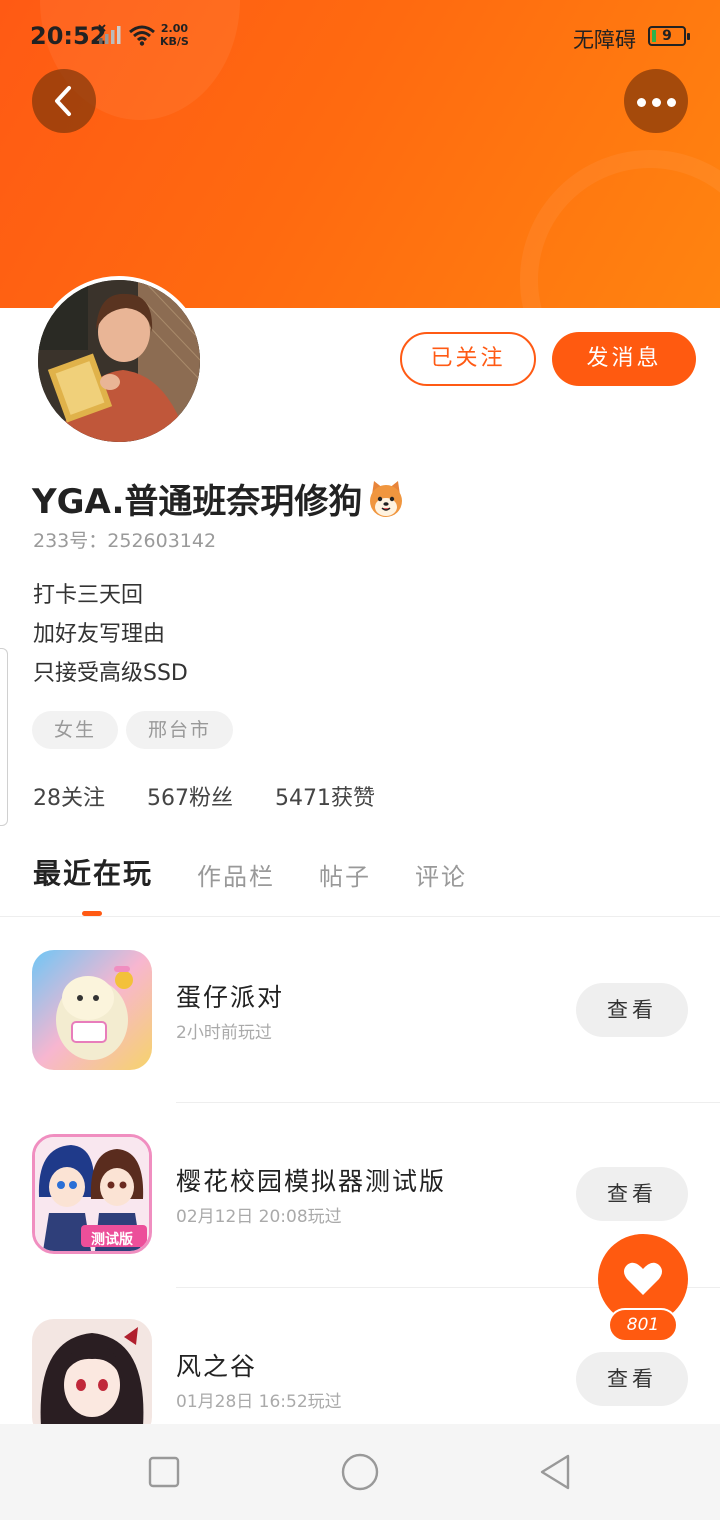 The height and width of the screenshot is (1520, 720). What do you see at coordinates (92, 1194) in the screenshot?
I see `sakura-school-simulator-game-icon: 测试版` at bounding box center [92, 1194].